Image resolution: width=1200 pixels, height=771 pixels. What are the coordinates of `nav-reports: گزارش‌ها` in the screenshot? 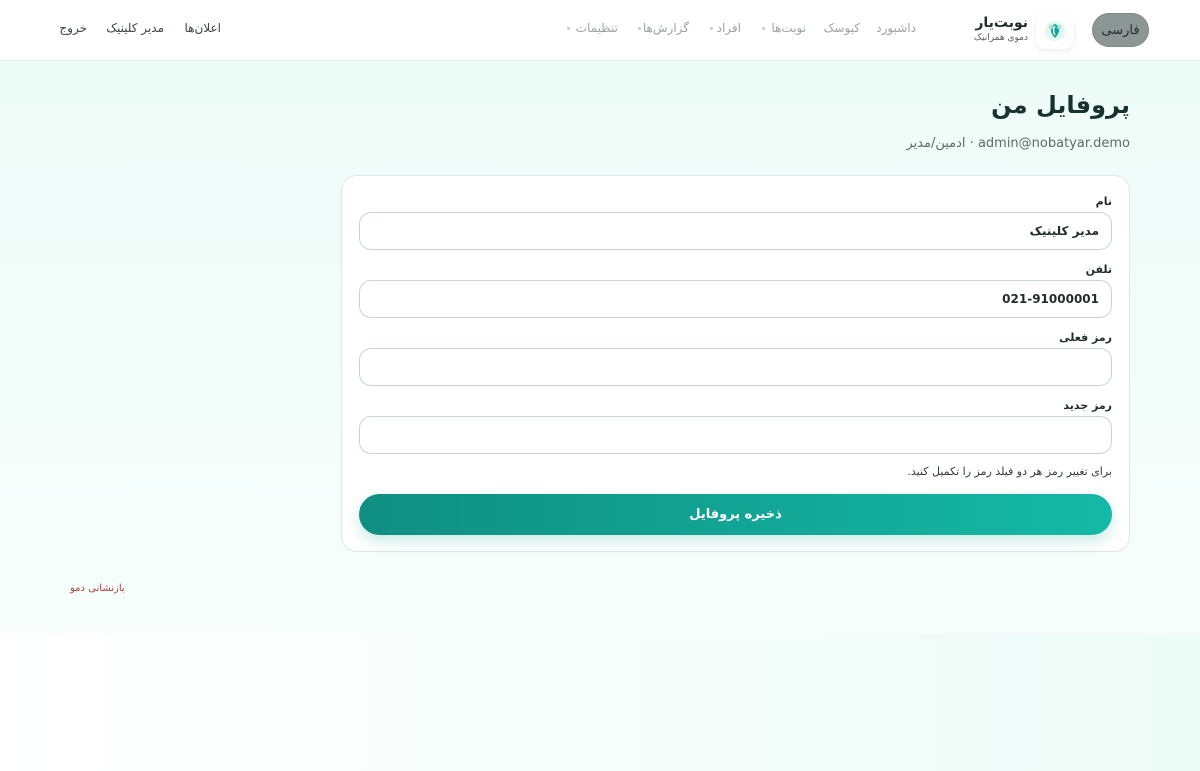 It's located at (666, 28).